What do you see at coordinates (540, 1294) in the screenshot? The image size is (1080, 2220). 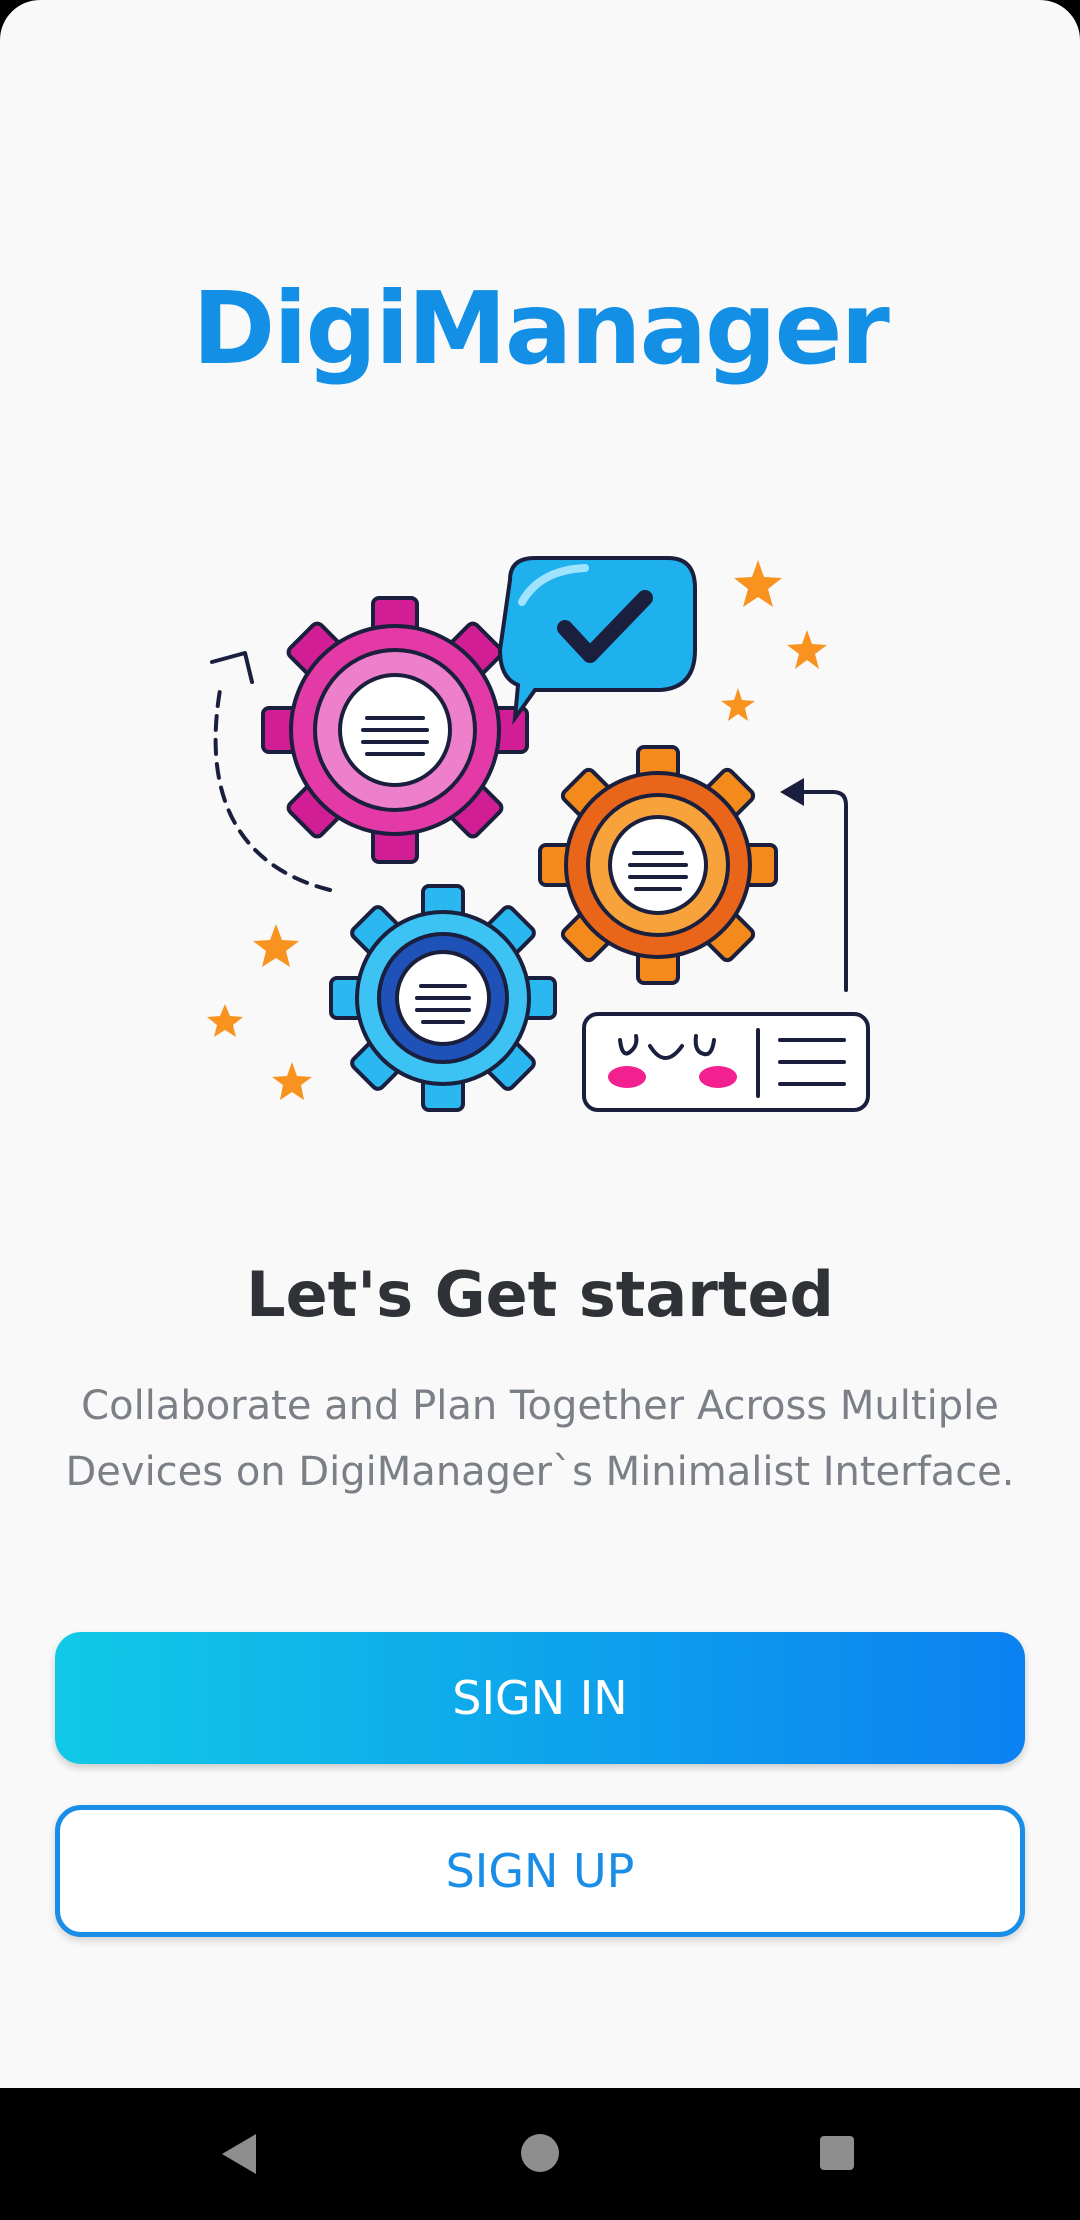 I see `onboarding-heading: Let's Get started` at bounding box center [540, 1294].